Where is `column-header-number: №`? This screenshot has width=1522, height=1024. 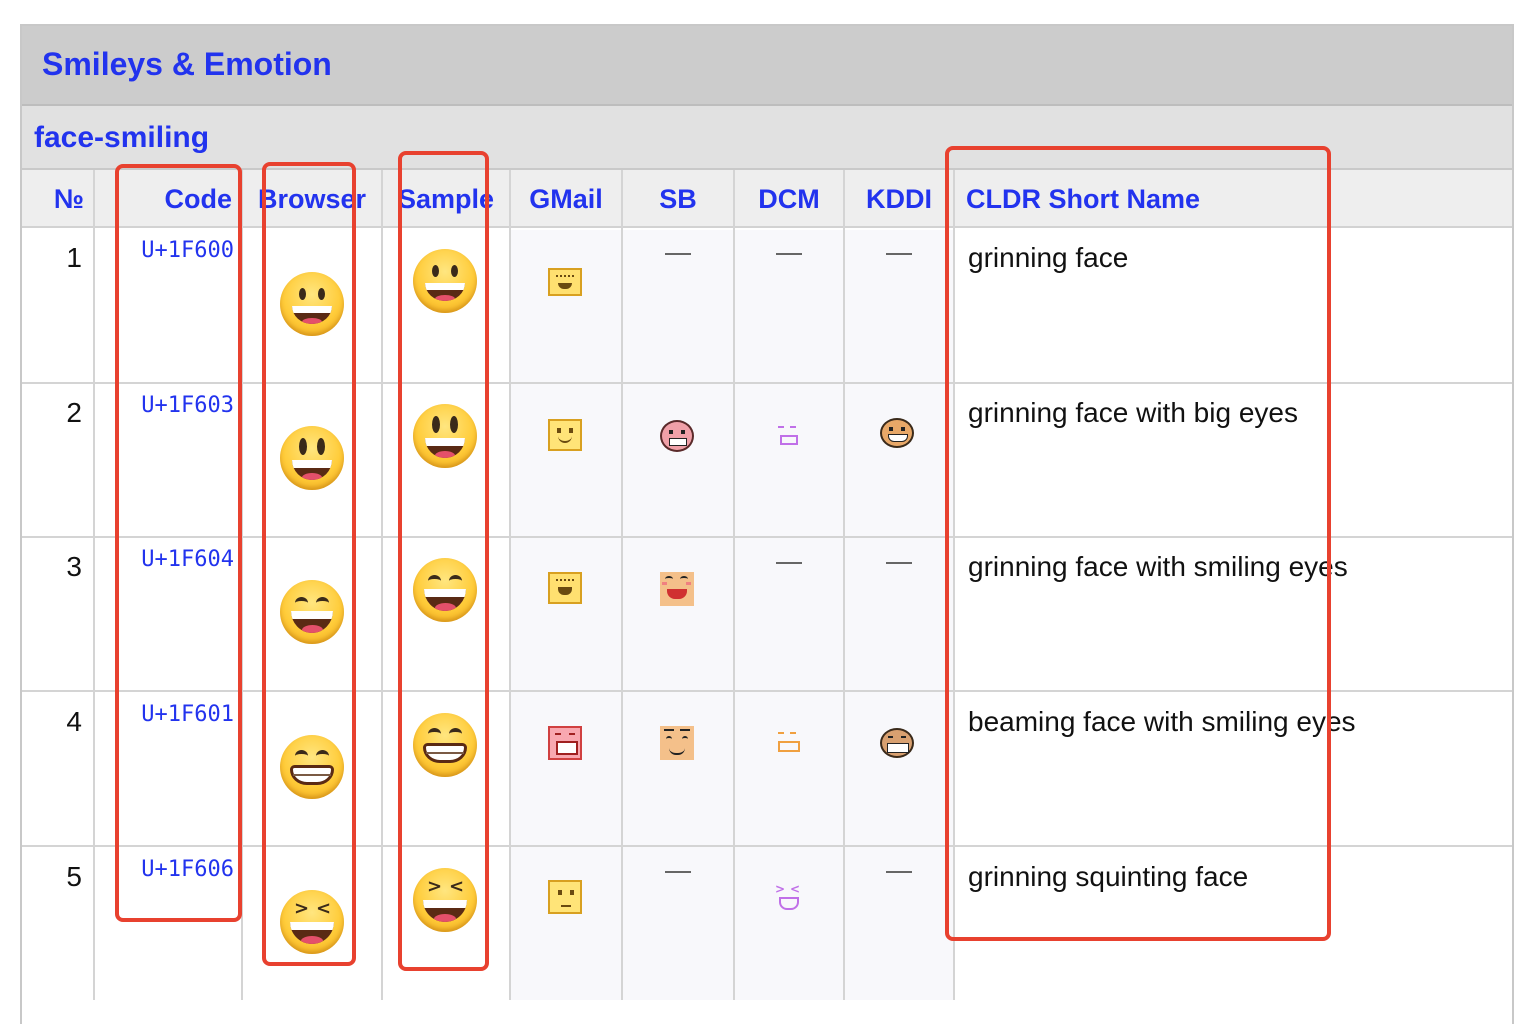 column-header-number: № is located at coordinates (58, 199).